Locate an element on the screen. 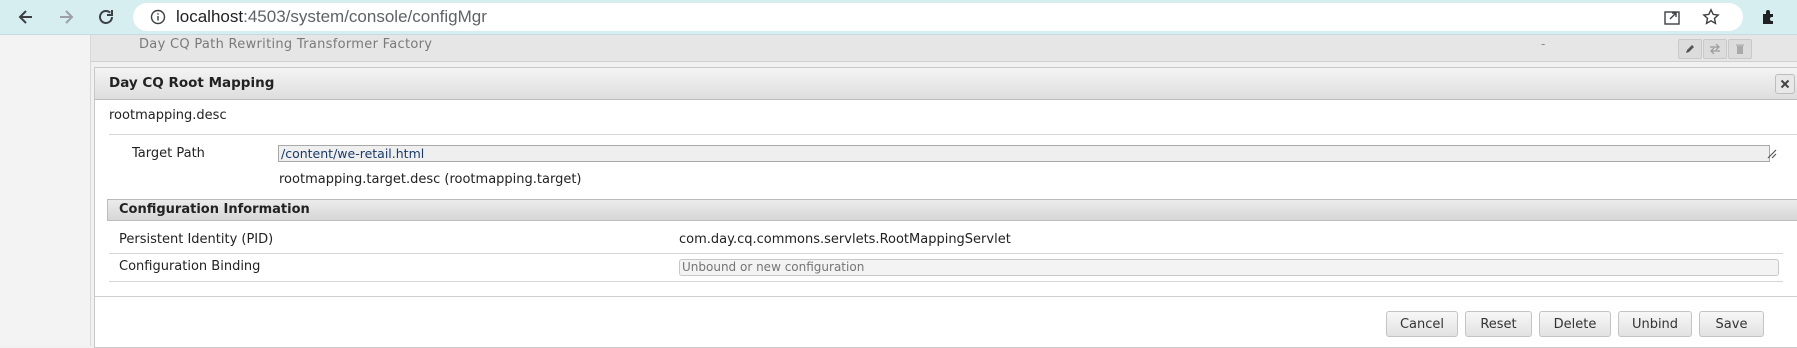  back-arrow-icon is located at coordinates (26, 17).